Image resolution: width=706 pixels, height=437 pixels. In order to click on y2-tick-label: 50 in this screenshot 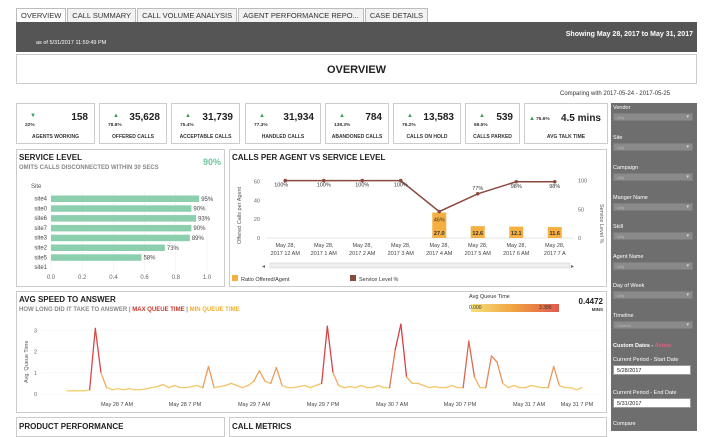, I will do `click(581, 210)`.